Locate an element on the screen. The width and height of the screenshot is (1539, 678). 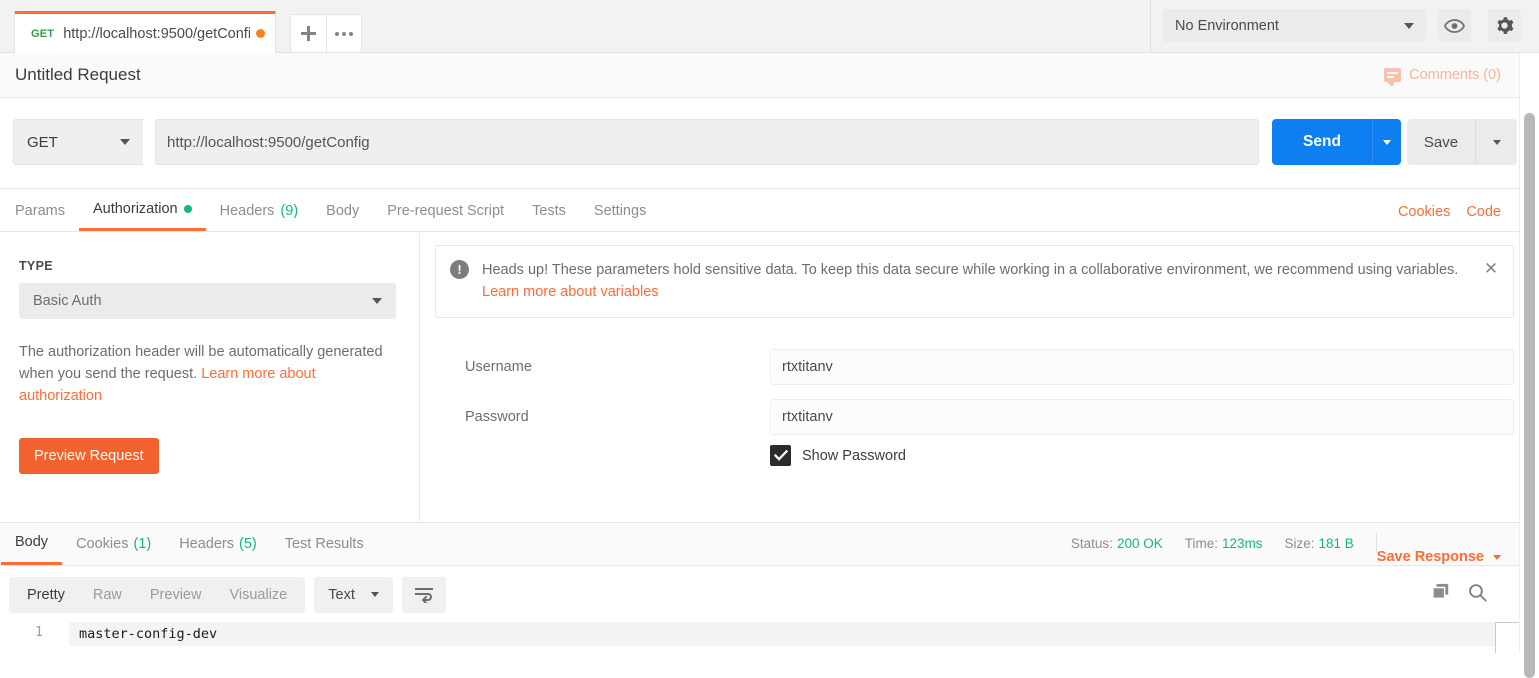
http-method-label: GET is located at coordinates (42, 142).